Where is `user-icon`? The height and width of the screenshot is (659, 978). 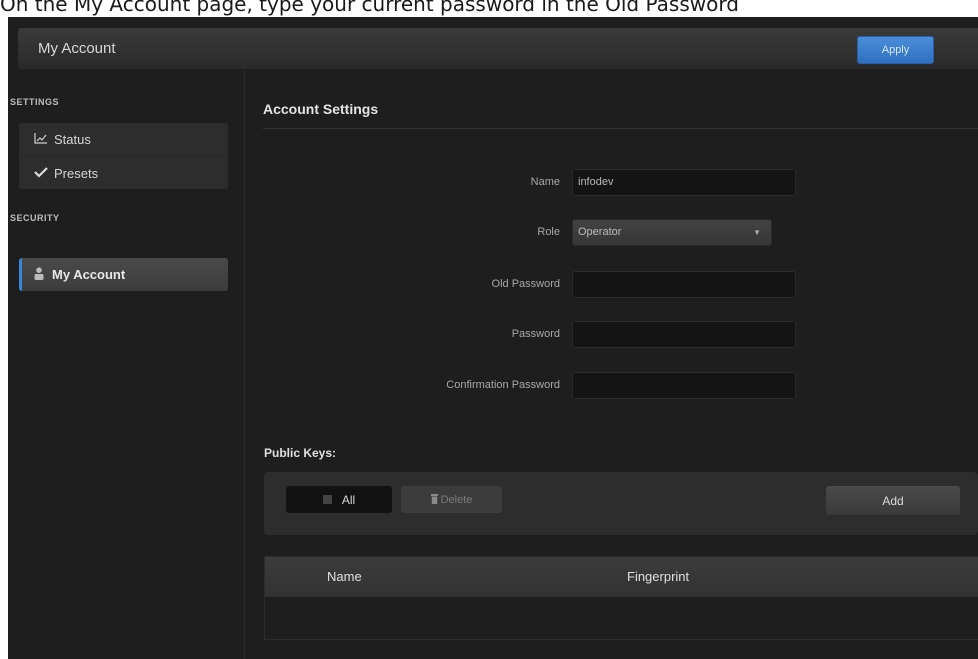 user-icon is located at coordinates (43, 274).